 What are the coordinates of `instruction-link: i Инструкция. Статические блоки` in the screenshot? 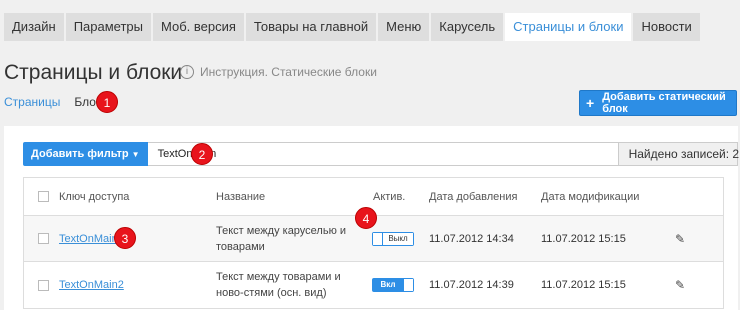 It's located at (278, 72).